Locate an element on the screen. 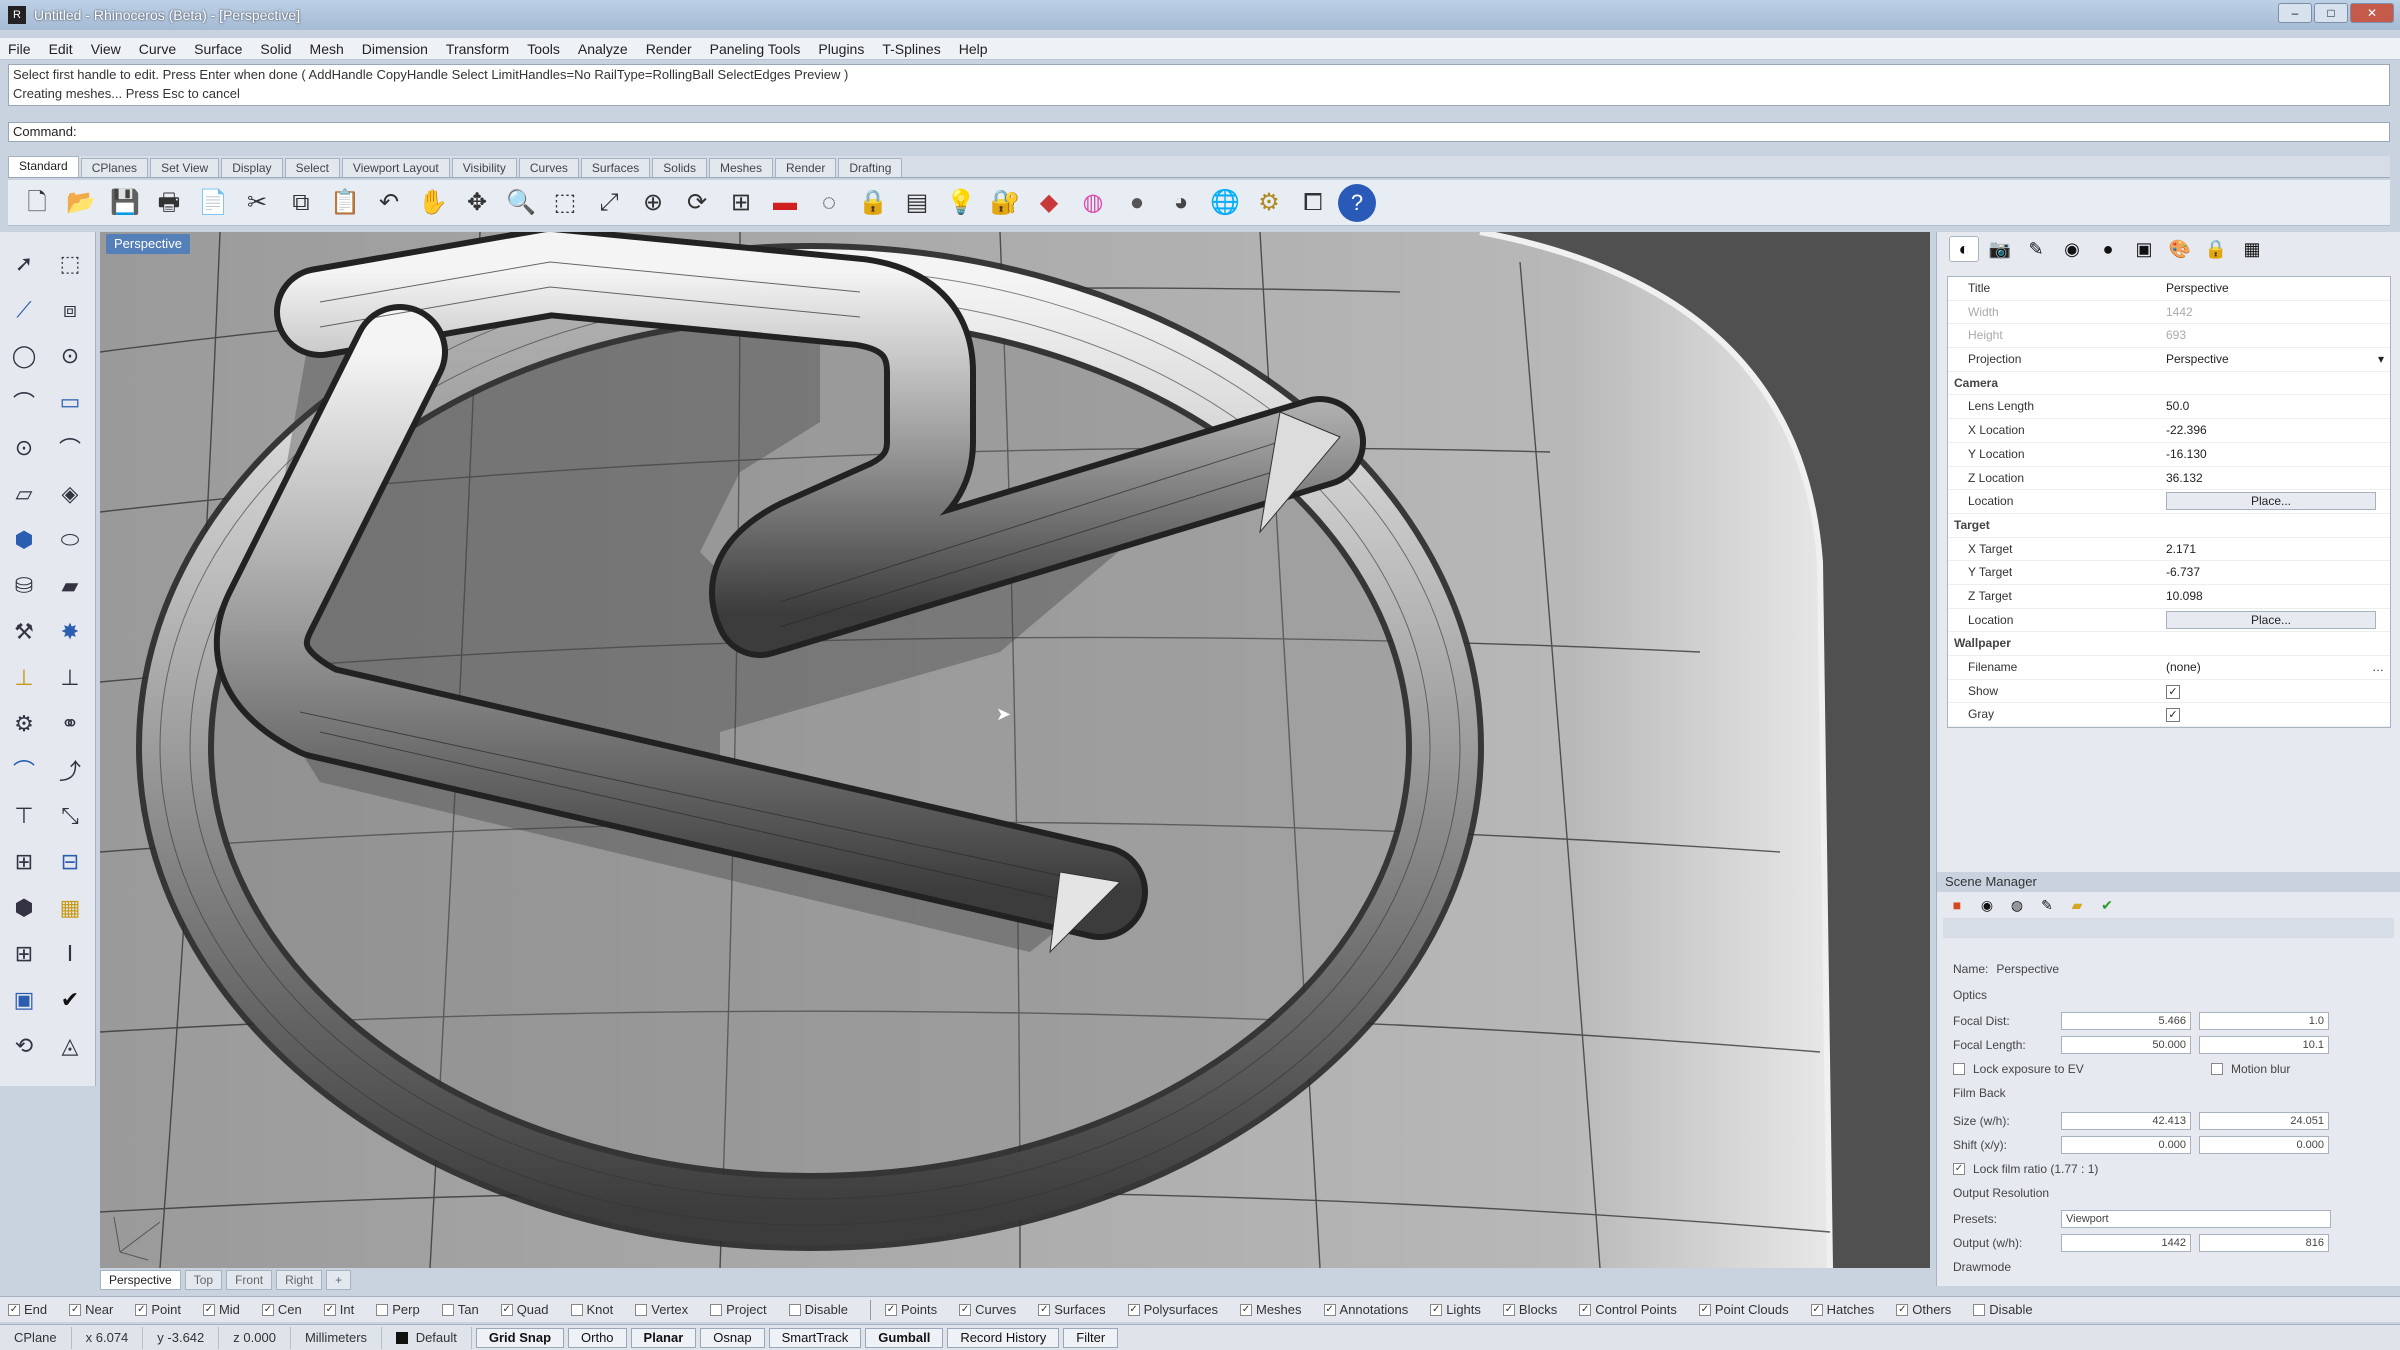 The width and height of the screenshot is (2400, 1350). print-icon: 🖶 is located at coordinates (169, 203).